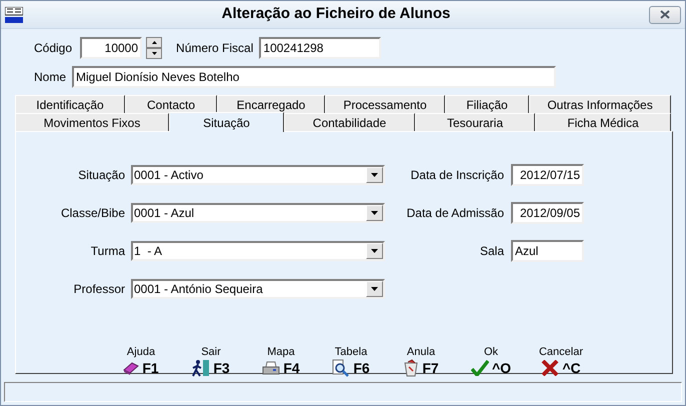 The width and height of the screenshot is (686, 406). I want to click on field-label: Classe/Bibe, so click(93, 213).